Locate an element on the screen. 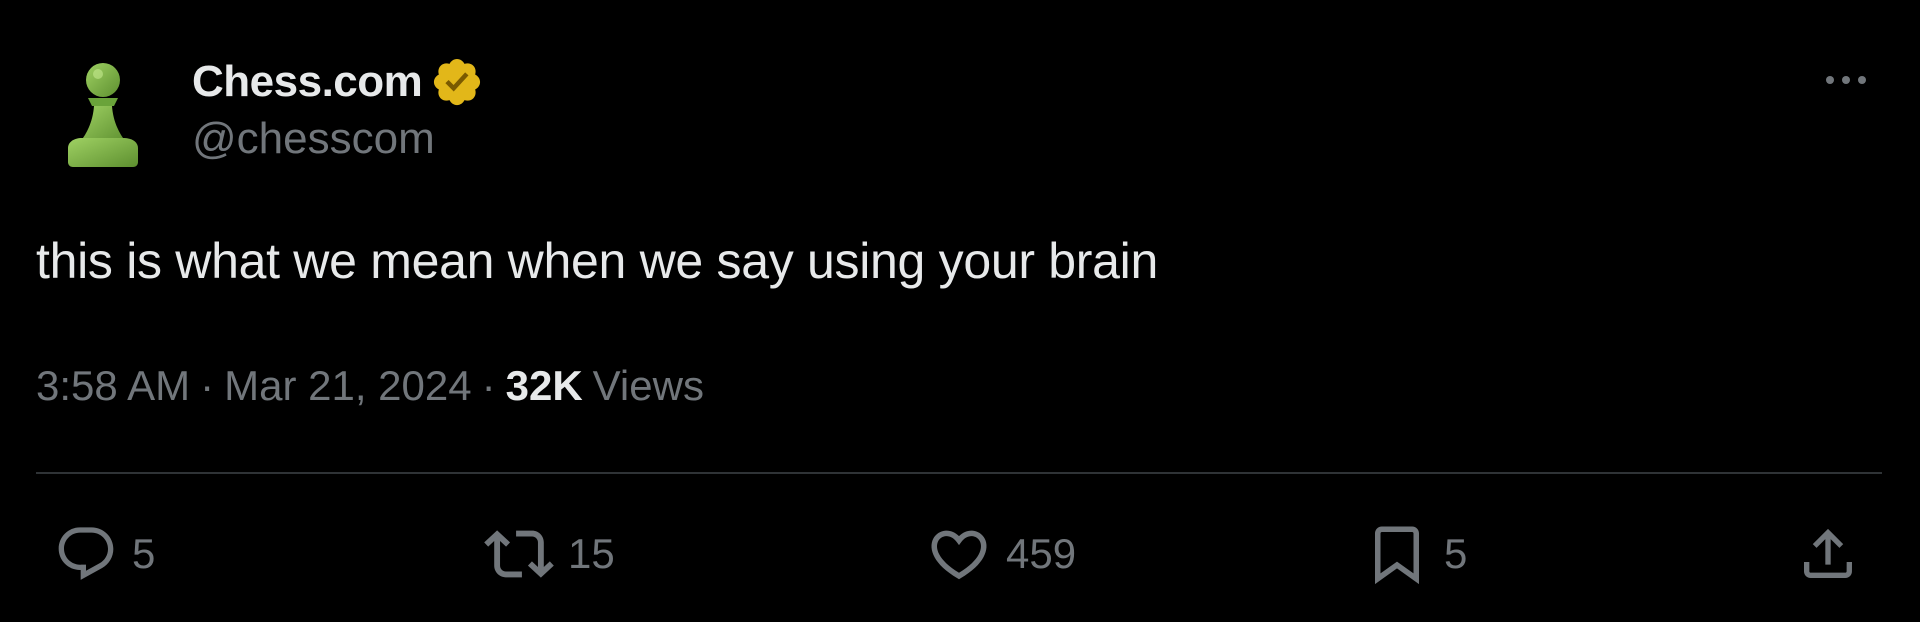 The width and height of the screenshot is (1920, 622). repost-count: 15 is located at coordinates (591, 553).